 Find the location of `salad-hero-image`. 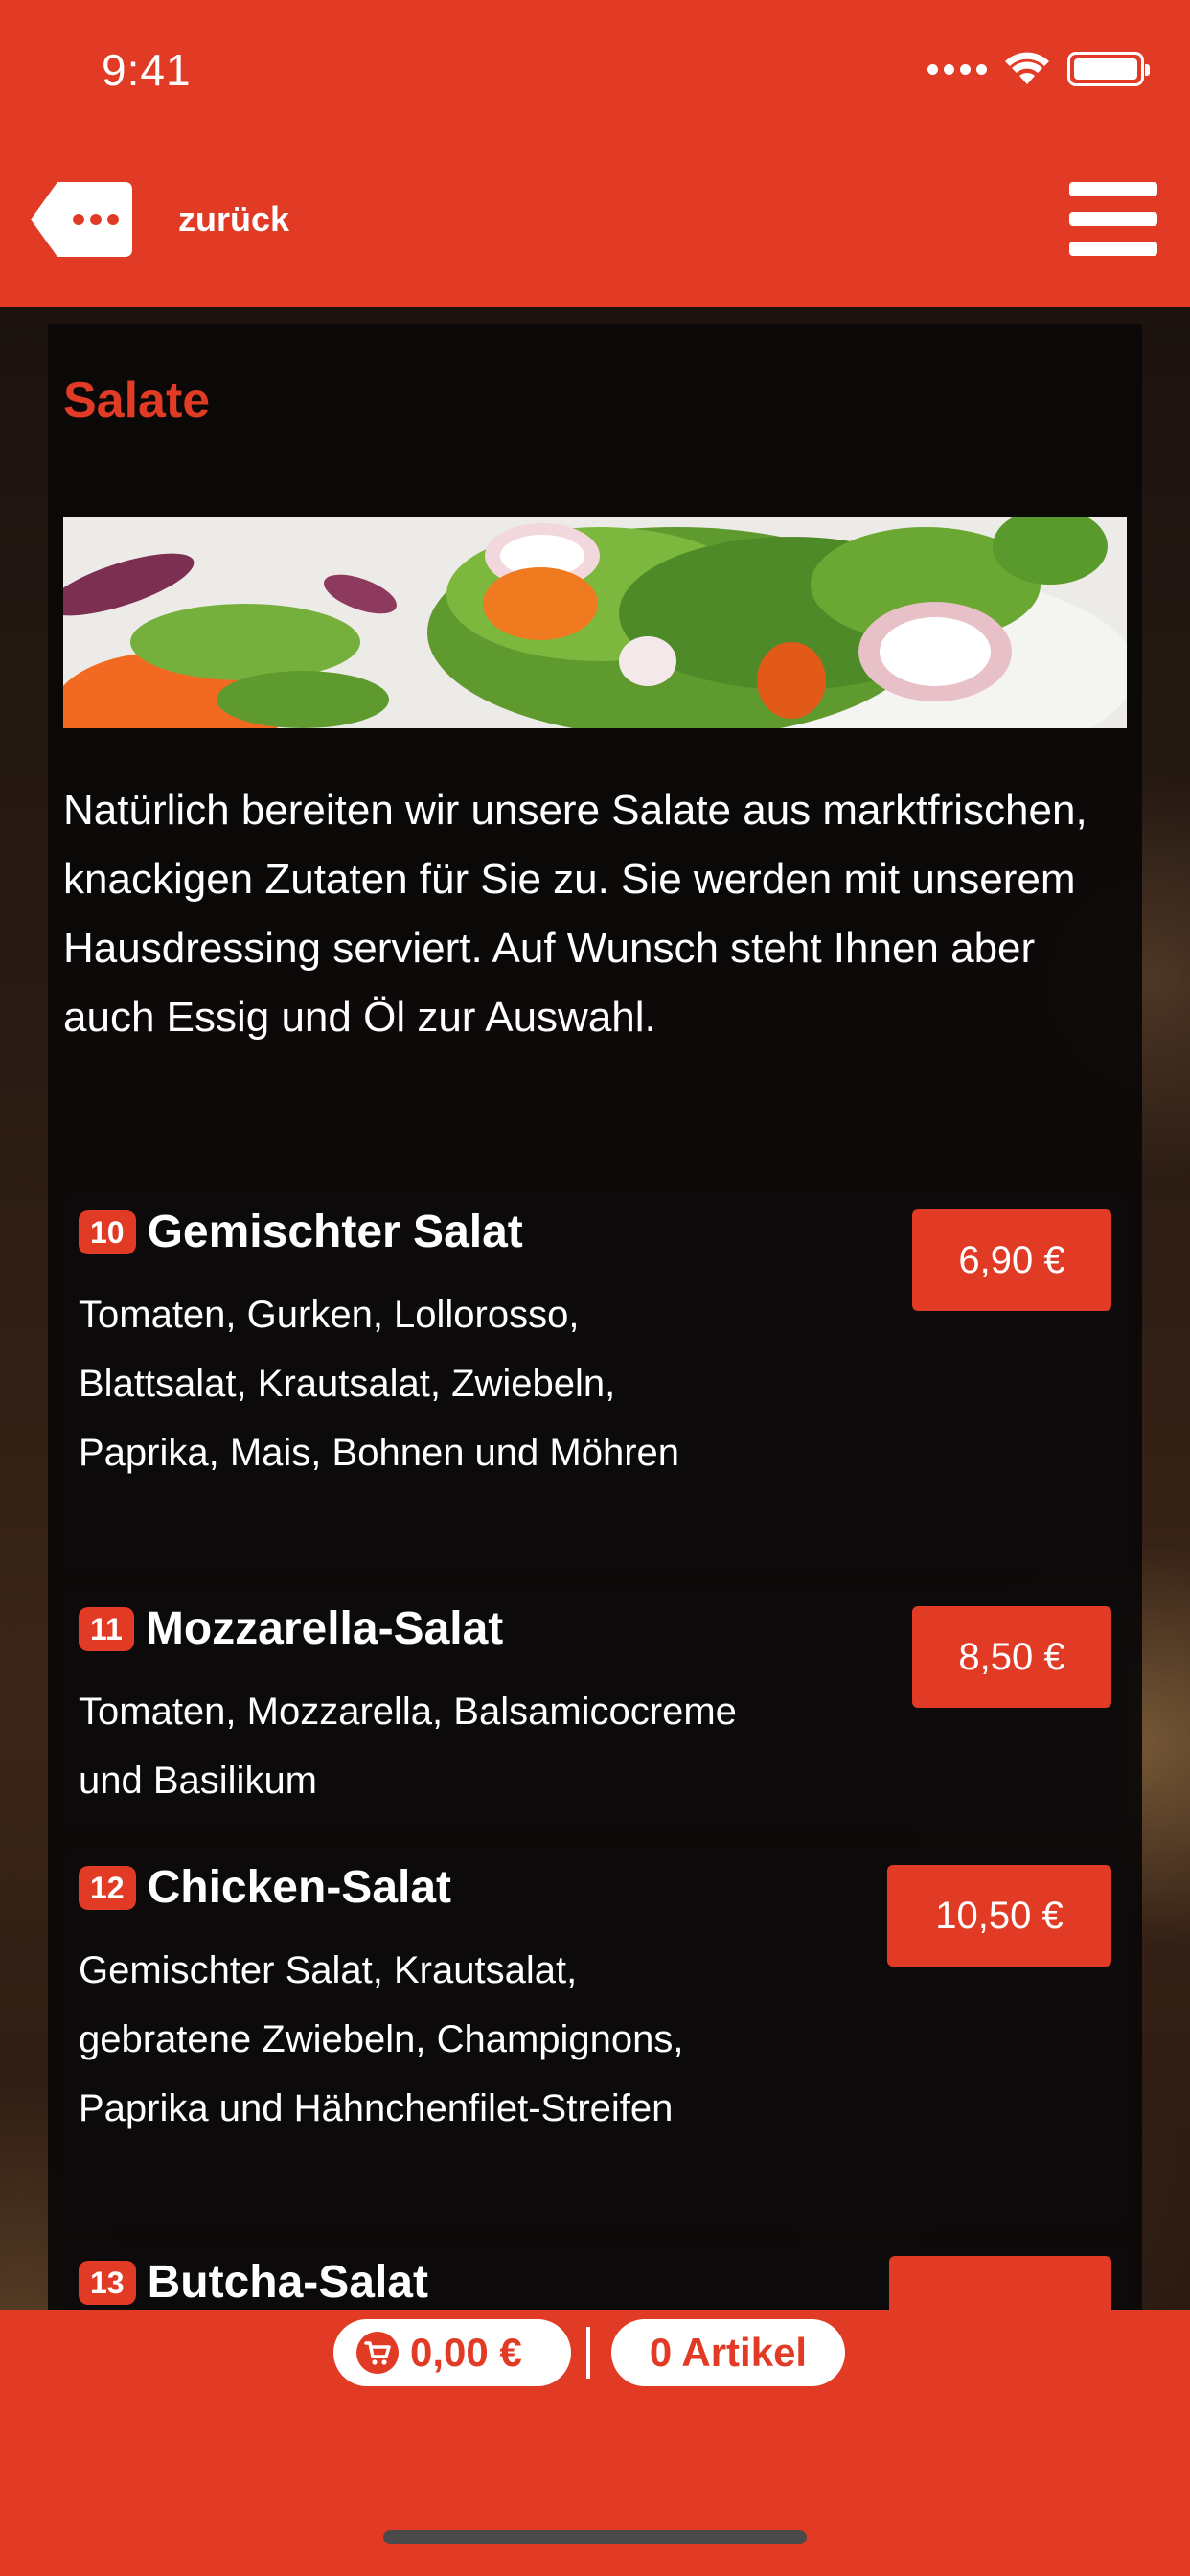

salad-hero-image is located at coordinates (595, 623).